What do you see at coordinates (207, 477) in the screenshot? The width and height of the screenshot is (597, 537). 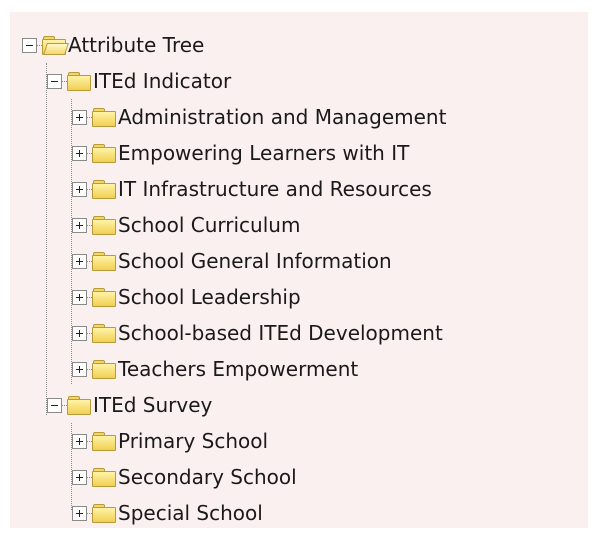 I see `tree-node-label: Secondary School` at bounding box center [207, 477].